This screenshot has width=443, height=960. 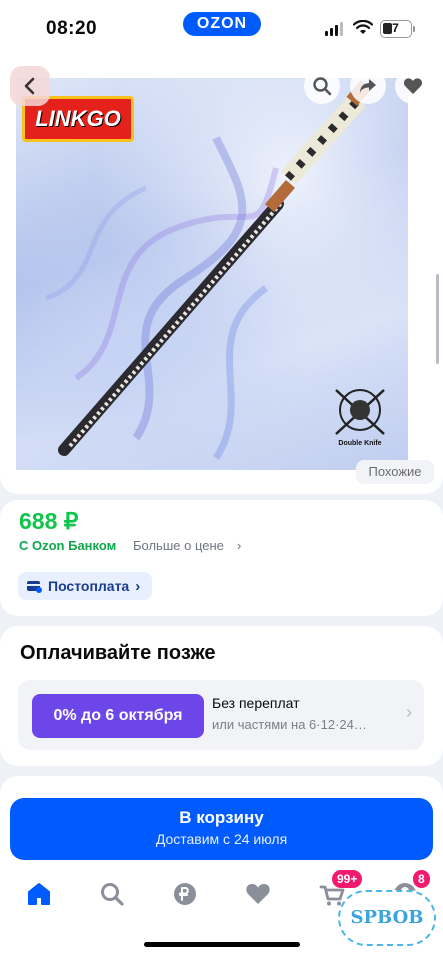 What do you see at coordinates (221, 817) in the screenshot?
I see `add-to-cart-label: В корзину` at bounding box center [221, 817].